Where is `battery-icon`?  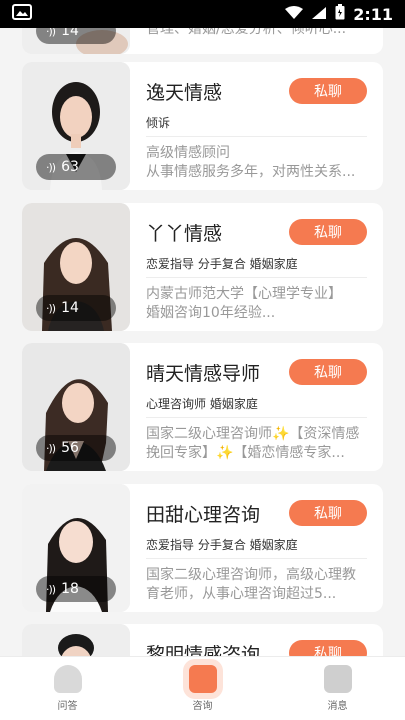
battery-icon is located at coordinates (340, 14).